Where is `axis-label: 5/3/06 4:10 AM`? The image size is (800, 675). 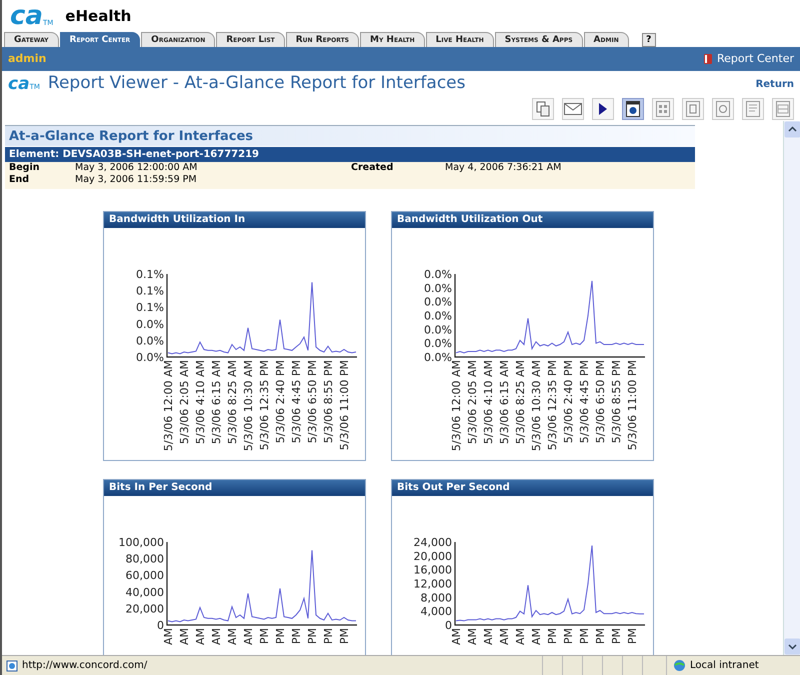
axis-label: 5/3/06 4:10 AM is located at coordinates (488, 402).